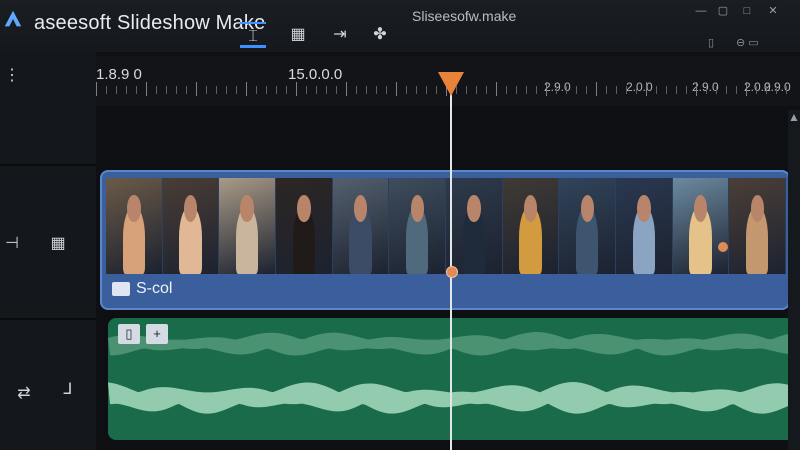 The image size is (800, 450). Describe the element at coordinates (48, 165) in the screenshot. I see `track-divider` at that location.